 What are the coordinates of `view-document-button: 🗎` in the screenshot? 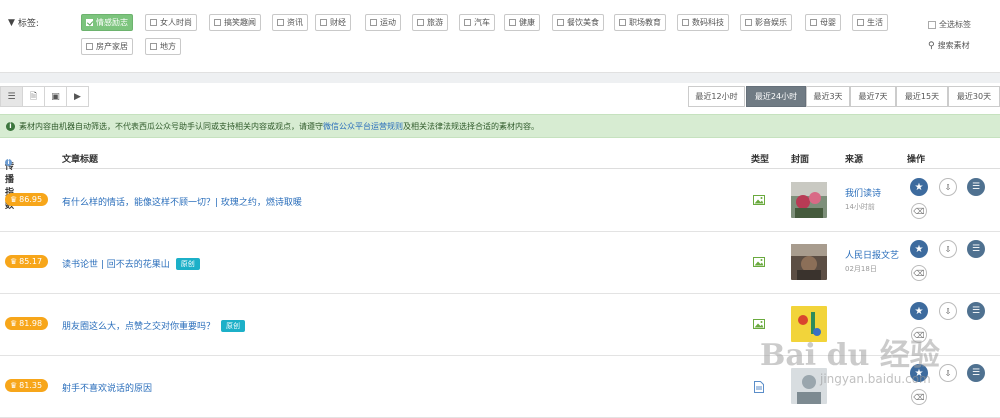 It's located at (33, 96).